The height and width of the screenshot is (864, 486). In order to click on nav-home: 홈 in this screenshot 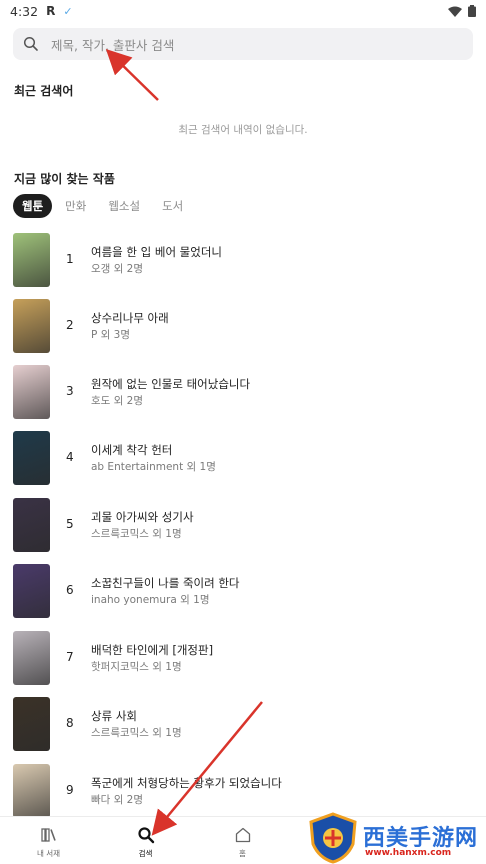, I will do `click(242, 840)`.